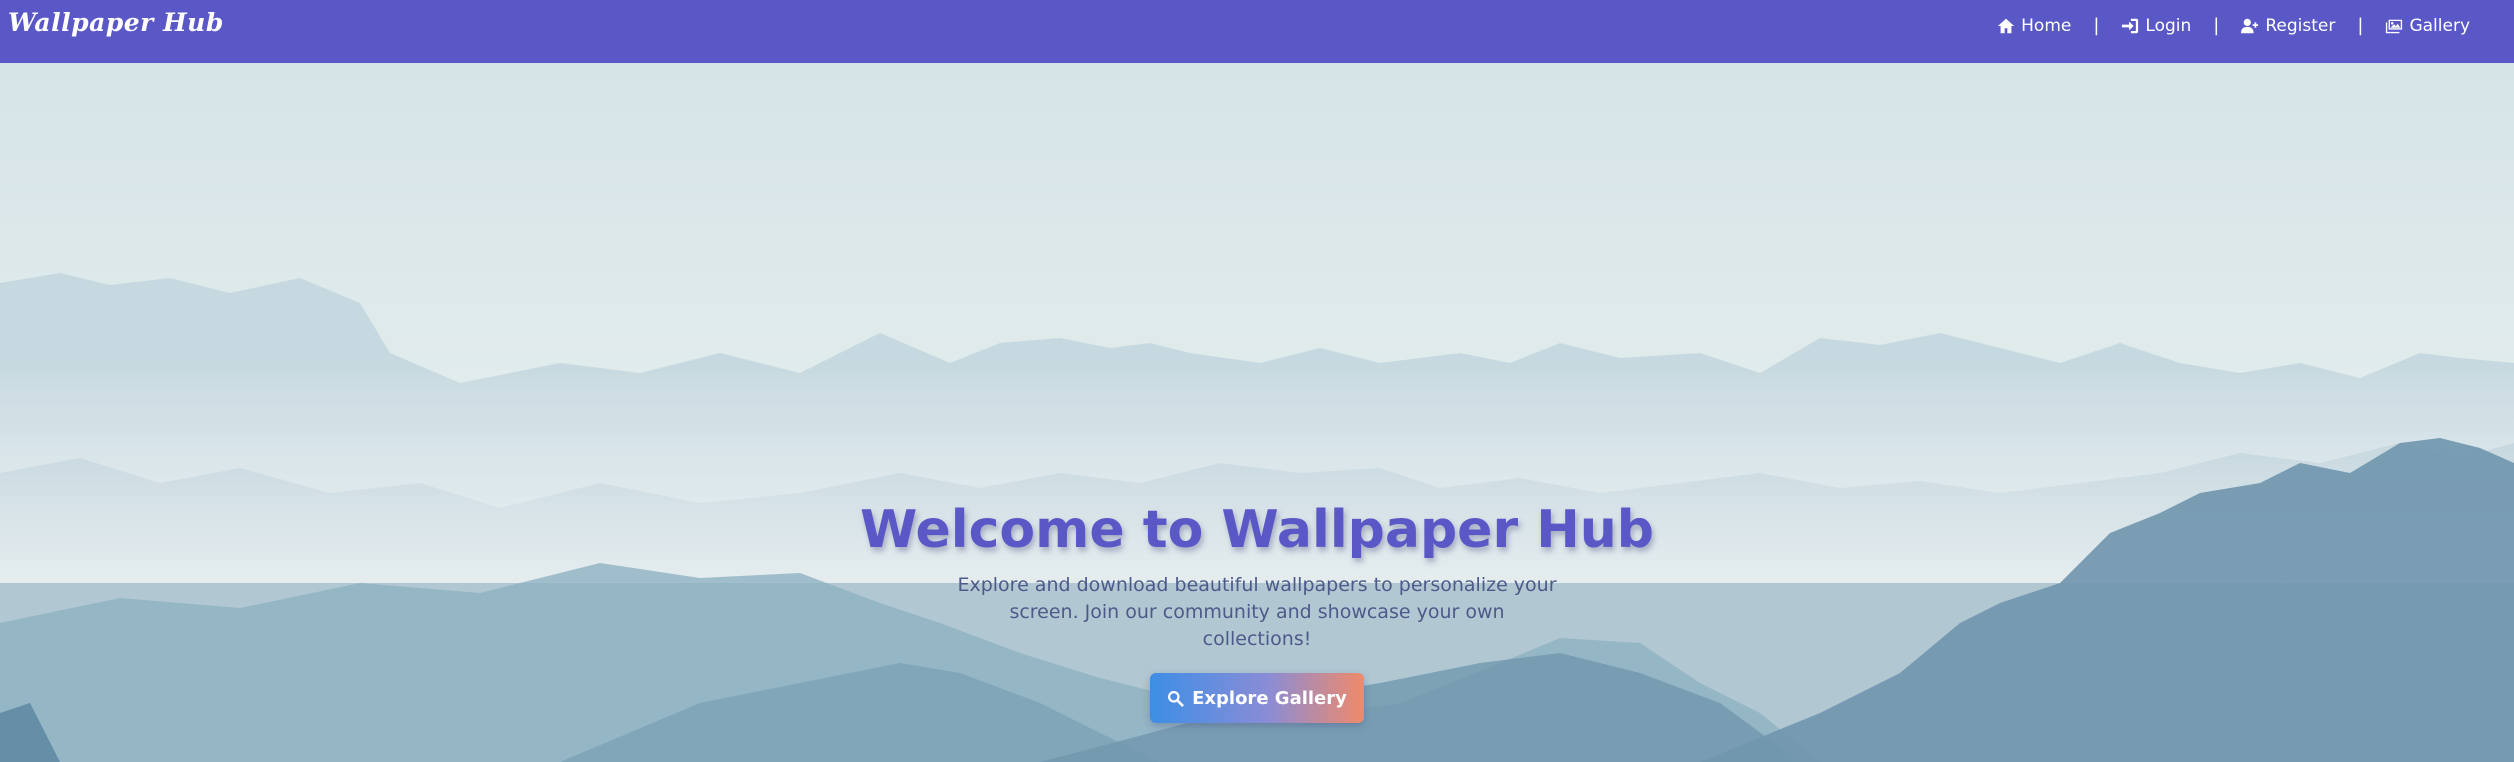 Image resolution: width=2514 pixels, height=762 pixels. Describe the element at coordinates (2394, 26) in the screenshot. I see `images-icon` at that location.